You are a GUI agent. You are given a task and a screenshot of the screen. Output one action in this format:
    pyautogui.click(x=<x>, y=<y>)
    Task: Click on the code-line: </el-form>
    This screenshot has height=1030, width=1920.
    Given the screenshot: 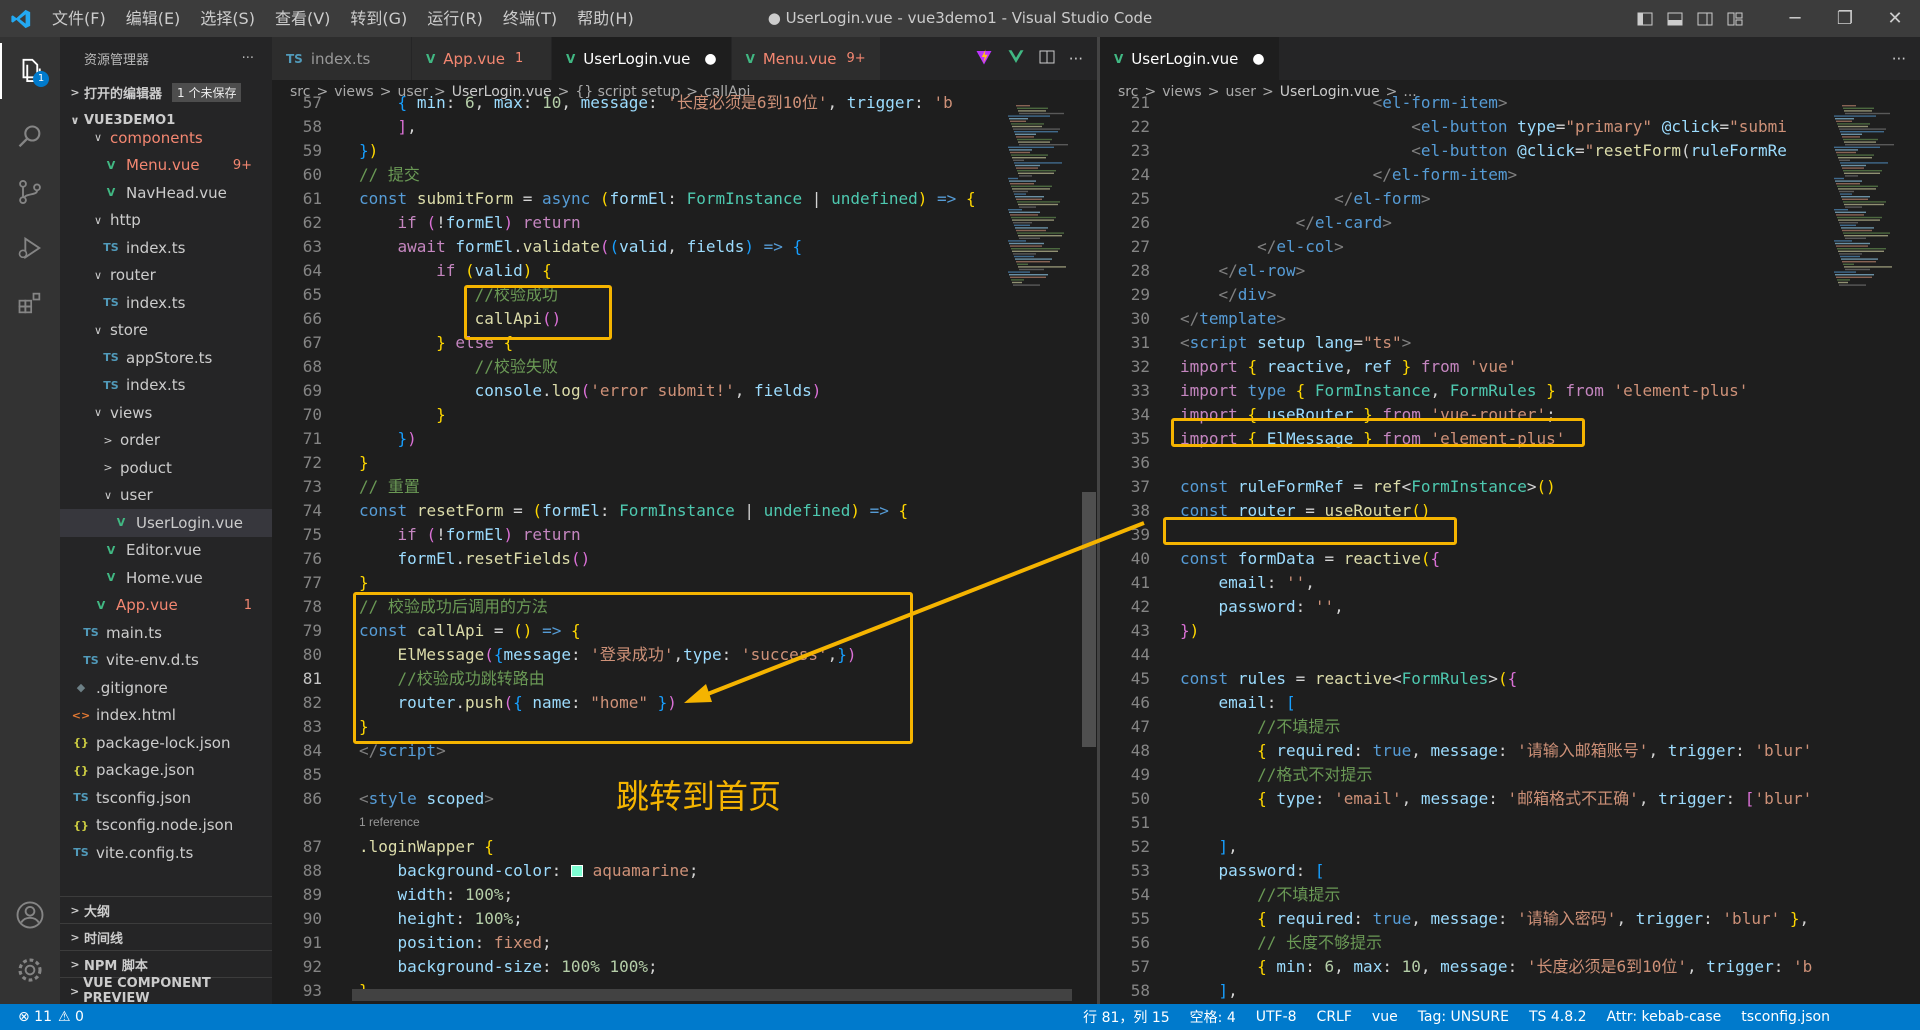 What is the action you would take?
    pyautogui.click(x=1305, y=199)
    